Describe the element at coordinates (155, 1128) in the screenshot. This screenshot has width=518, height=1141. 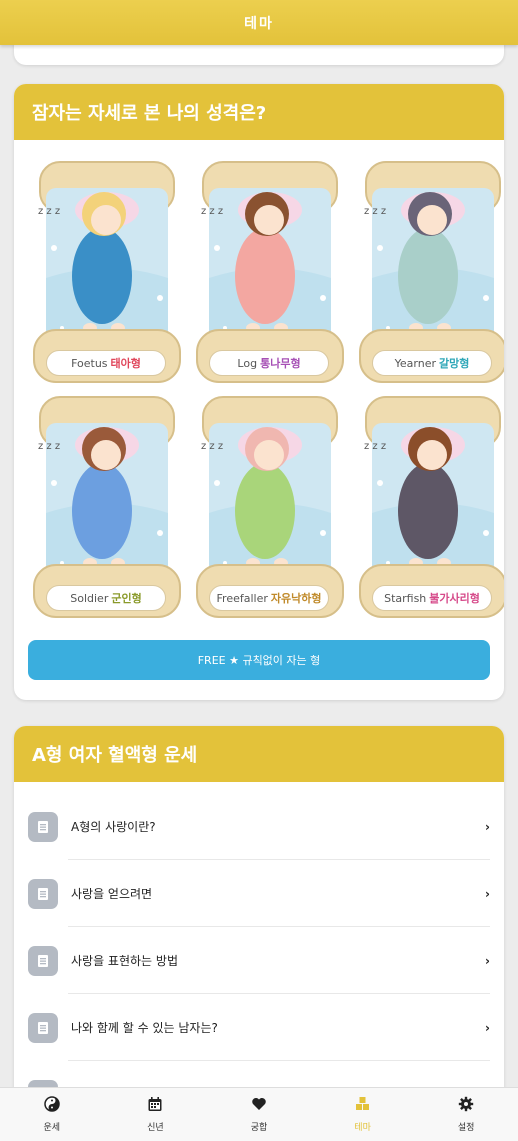
I see `tab-label: 신년` at that location.